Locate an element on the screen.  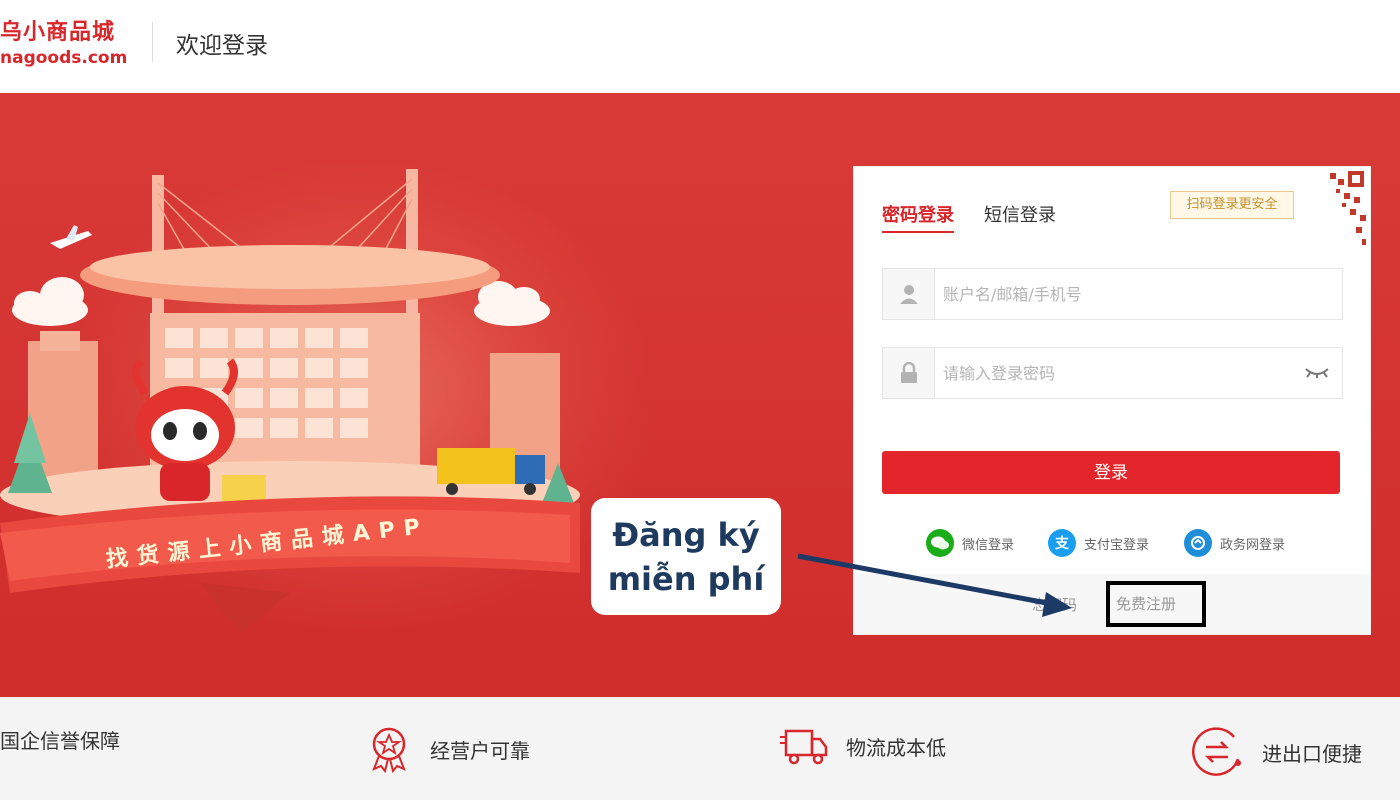
account-input is located at coordinates (1123, 294).